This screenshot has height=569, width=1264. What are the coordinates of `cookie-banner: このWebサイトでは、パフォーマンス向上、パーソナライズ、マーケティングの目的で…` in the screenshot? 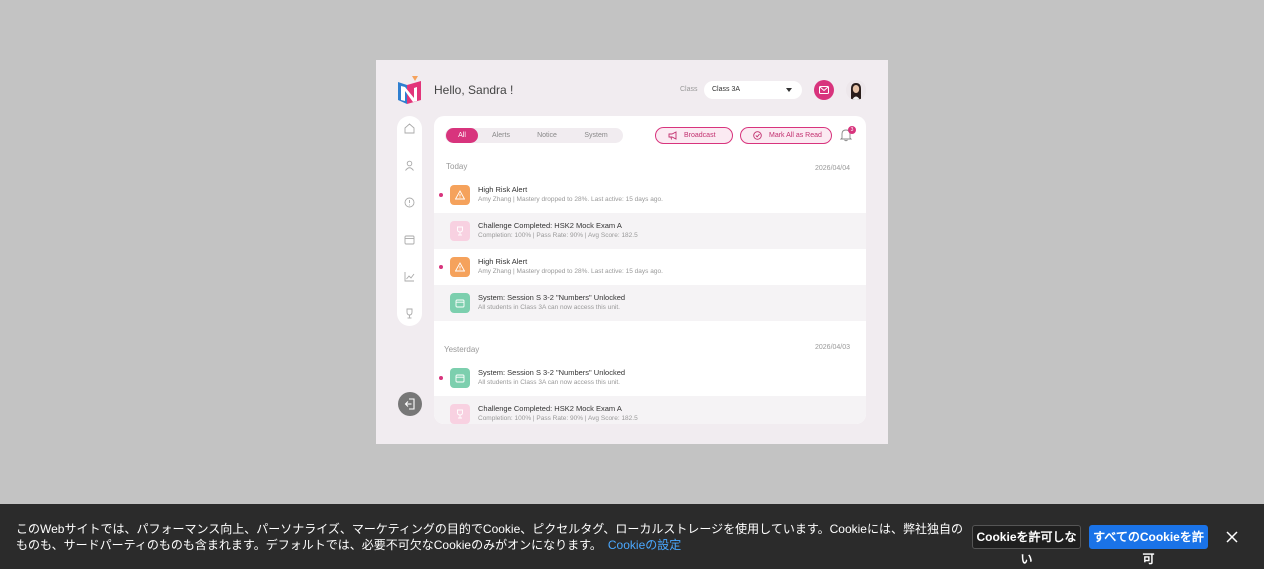 It's located at (632, 536).